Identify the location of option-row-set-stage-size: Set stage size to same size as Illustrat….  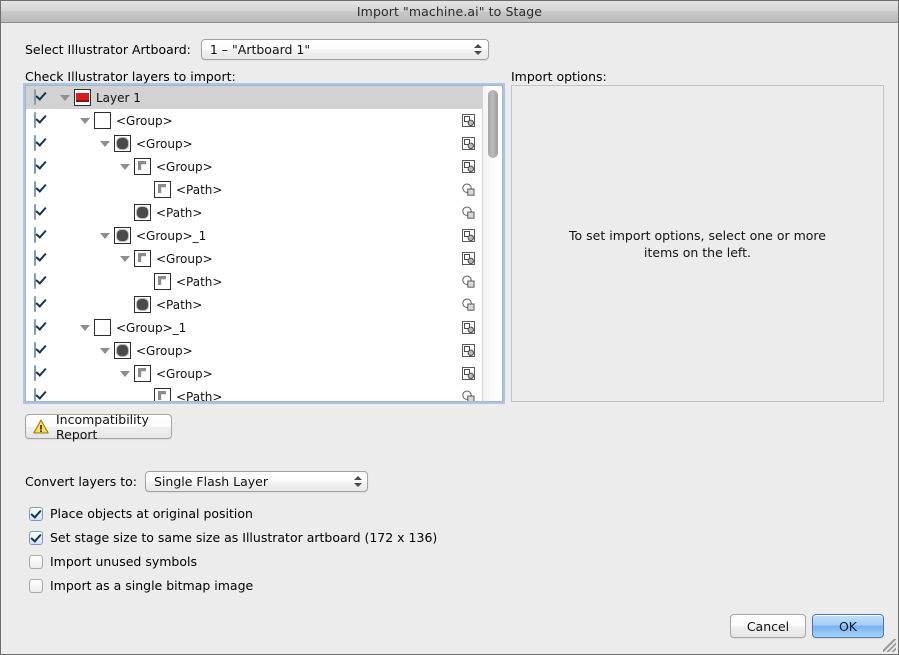
(233, 537).